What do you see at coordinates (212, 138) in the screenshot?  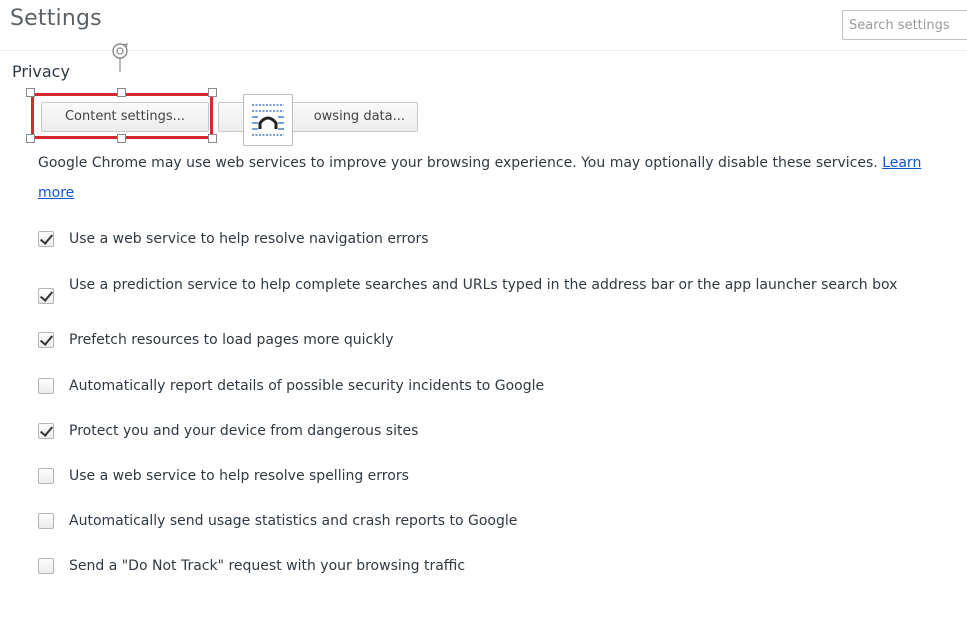 I see `resize-handle-bottom-right` at bounding box center [212, 138].